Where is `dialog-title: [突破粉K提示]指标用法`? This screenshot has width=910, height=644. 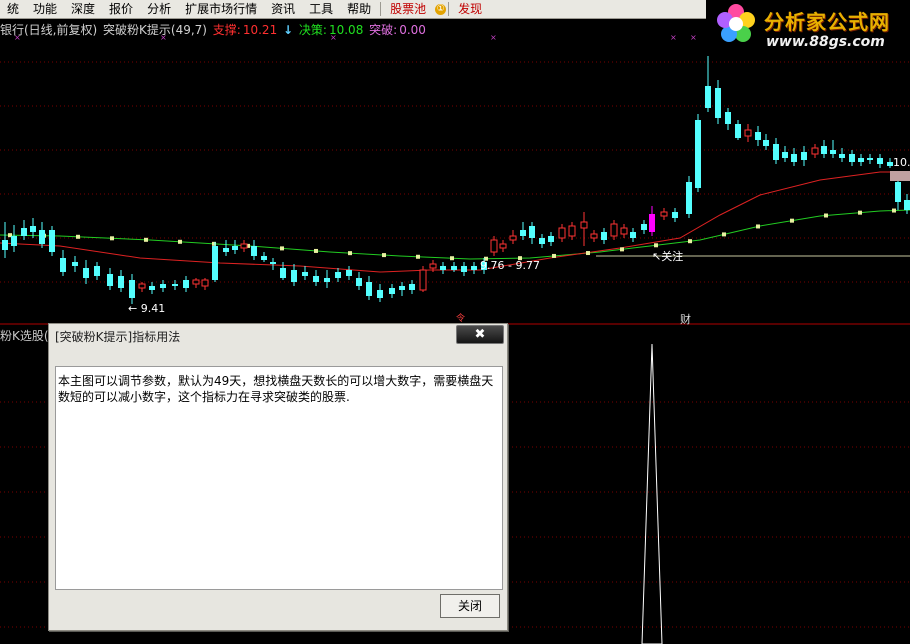
dialog-title: [突破粉K提示]指标用法 is located at coordinates (118, 337).